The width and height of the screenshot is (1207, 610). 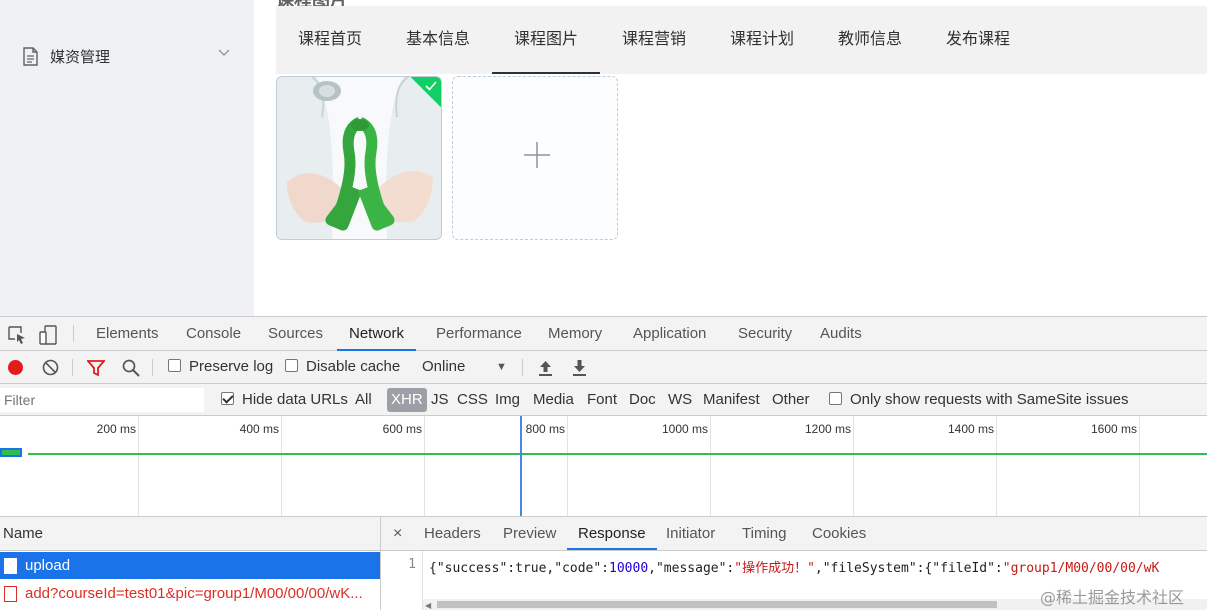 What do you see at coordinates (131, 368) in the screenshot?
I see `search-icon` at bounding box center [131, 368].